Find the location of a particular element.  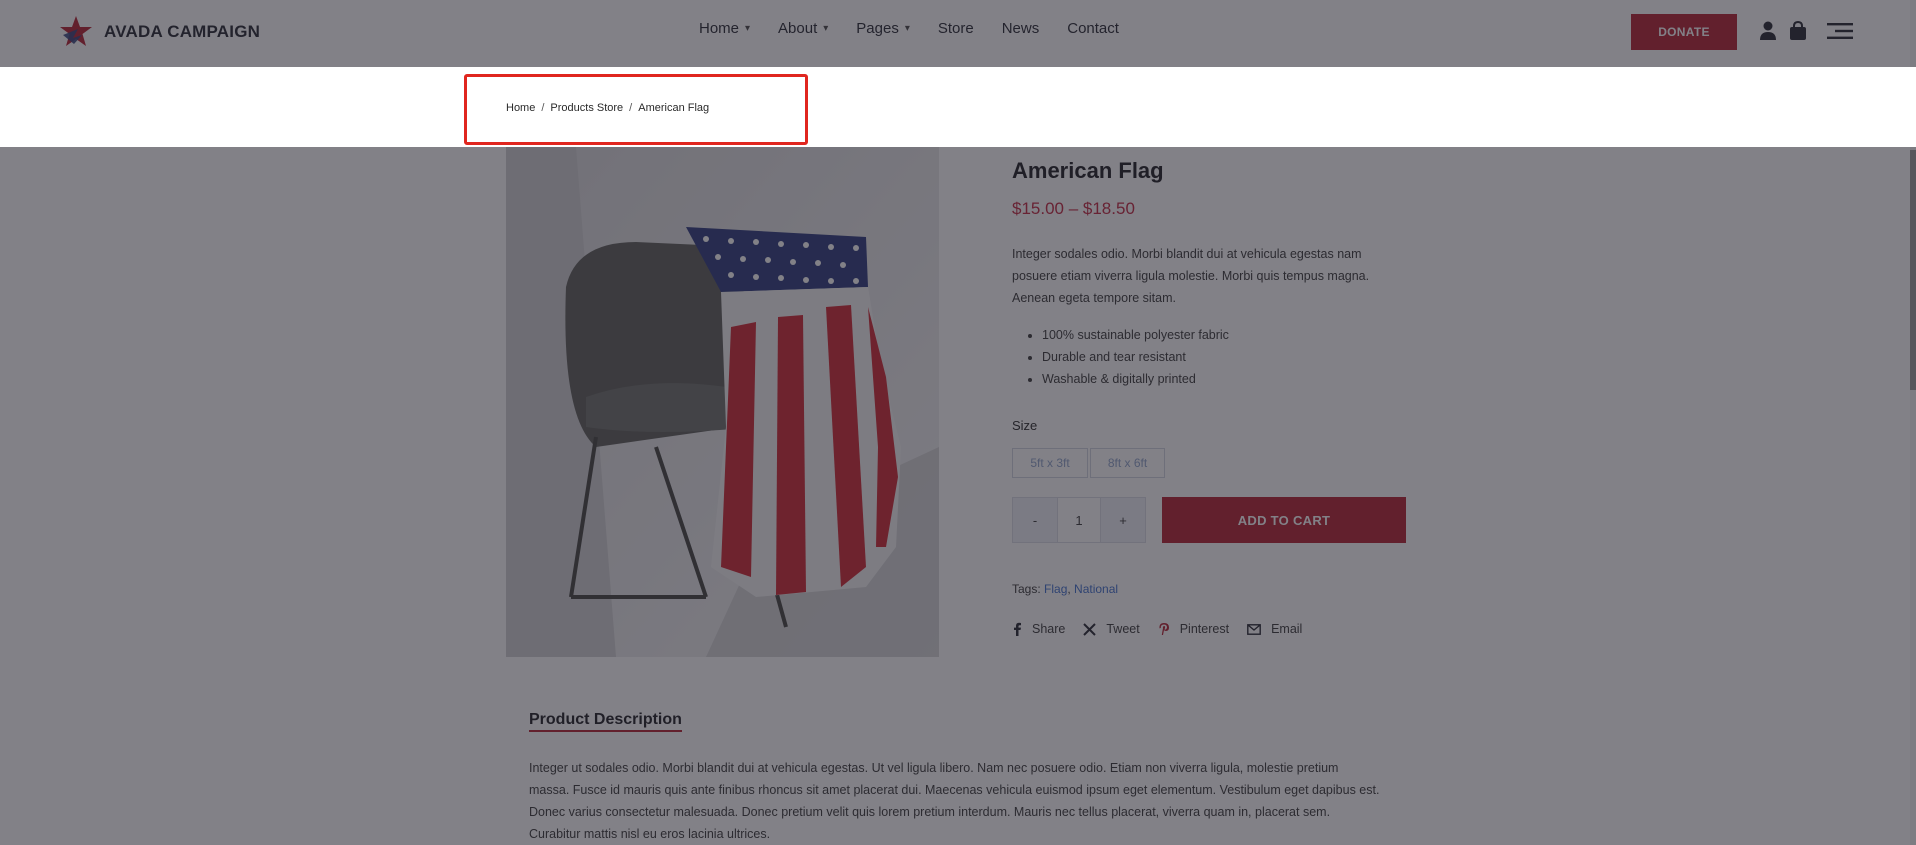

nav-item-home: Home ▾ is located at coordinates (724, 28).